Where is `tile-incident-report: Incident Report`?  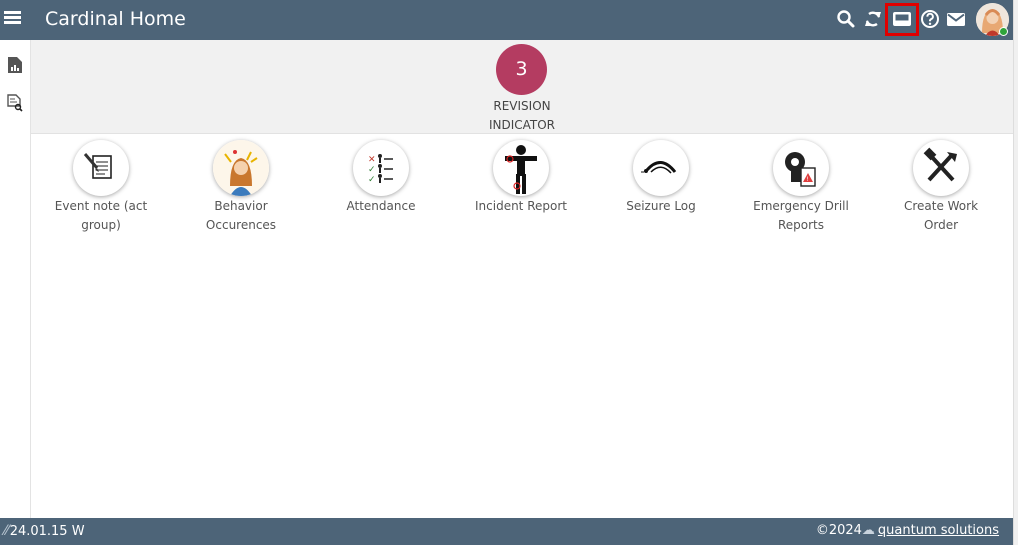
tile-incident-report: Incident Report is located at coordinates (521, 178).